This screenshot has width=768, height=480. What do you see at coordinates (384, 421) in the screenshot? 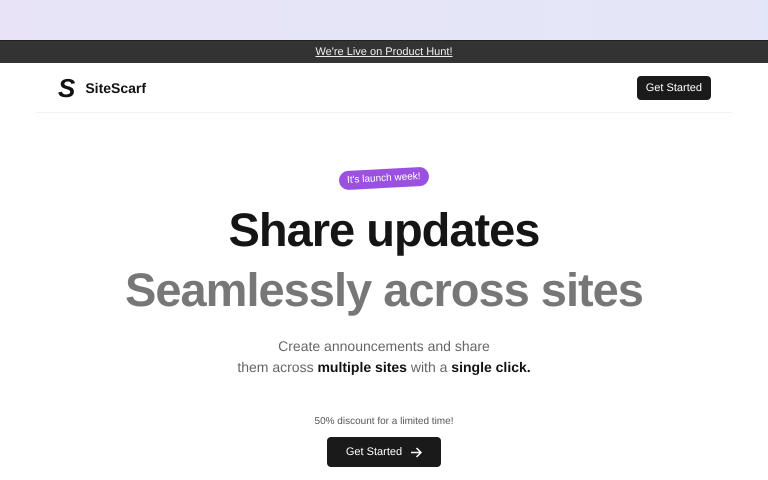
I see `discount-note: 50% discount for a limited time!` at bounding box center [384, 421].